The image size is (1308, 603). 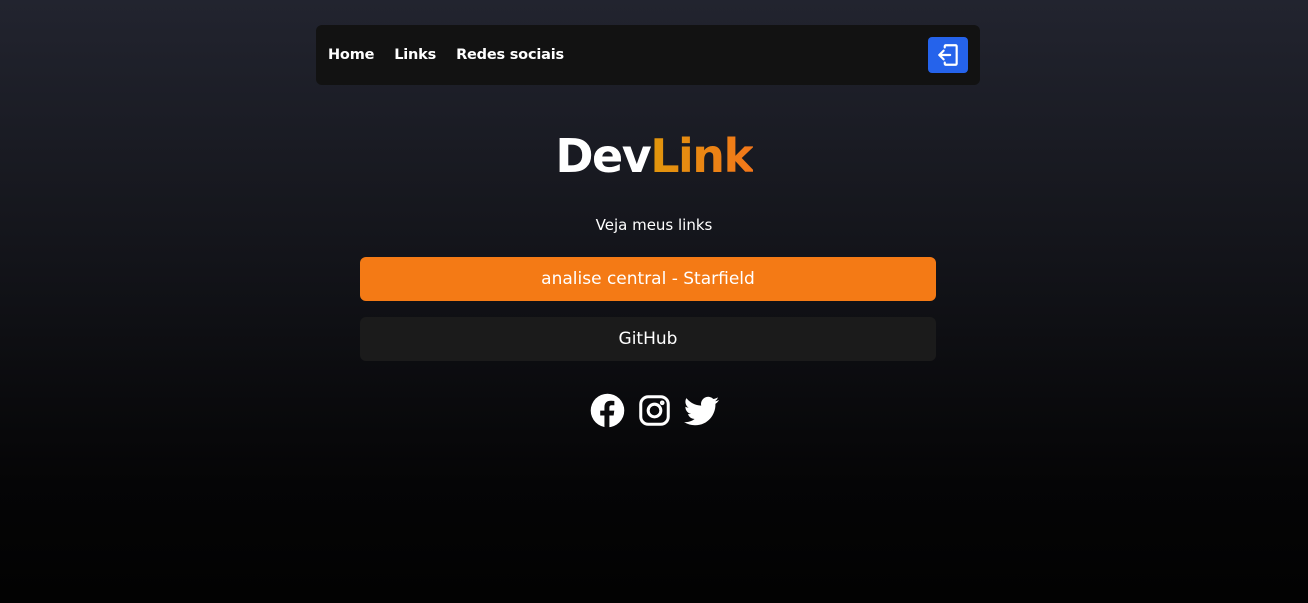 I want to click on instagram-icon, so click(x=654, y=410).